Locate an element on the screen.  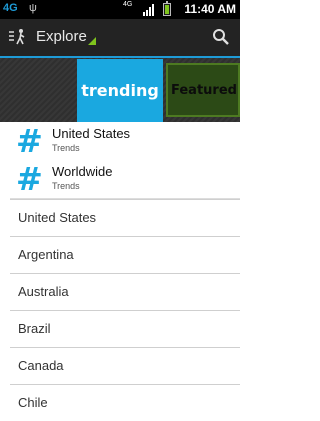
list-item-label: Australia is located at coordinates (43, 291).